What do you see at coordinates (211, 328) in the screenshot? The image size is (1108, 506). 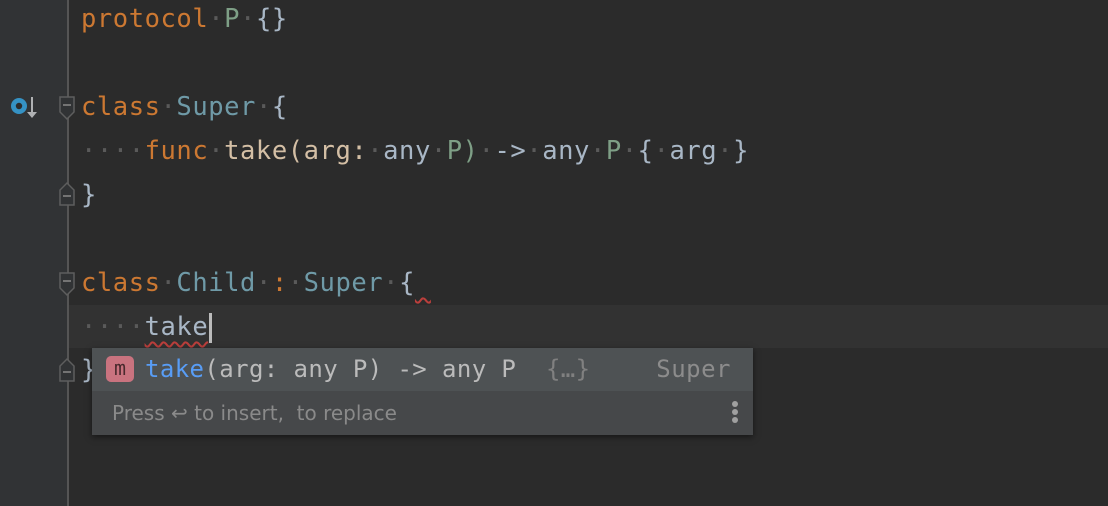 I see `text-caret` at bounding box center [211, 328].